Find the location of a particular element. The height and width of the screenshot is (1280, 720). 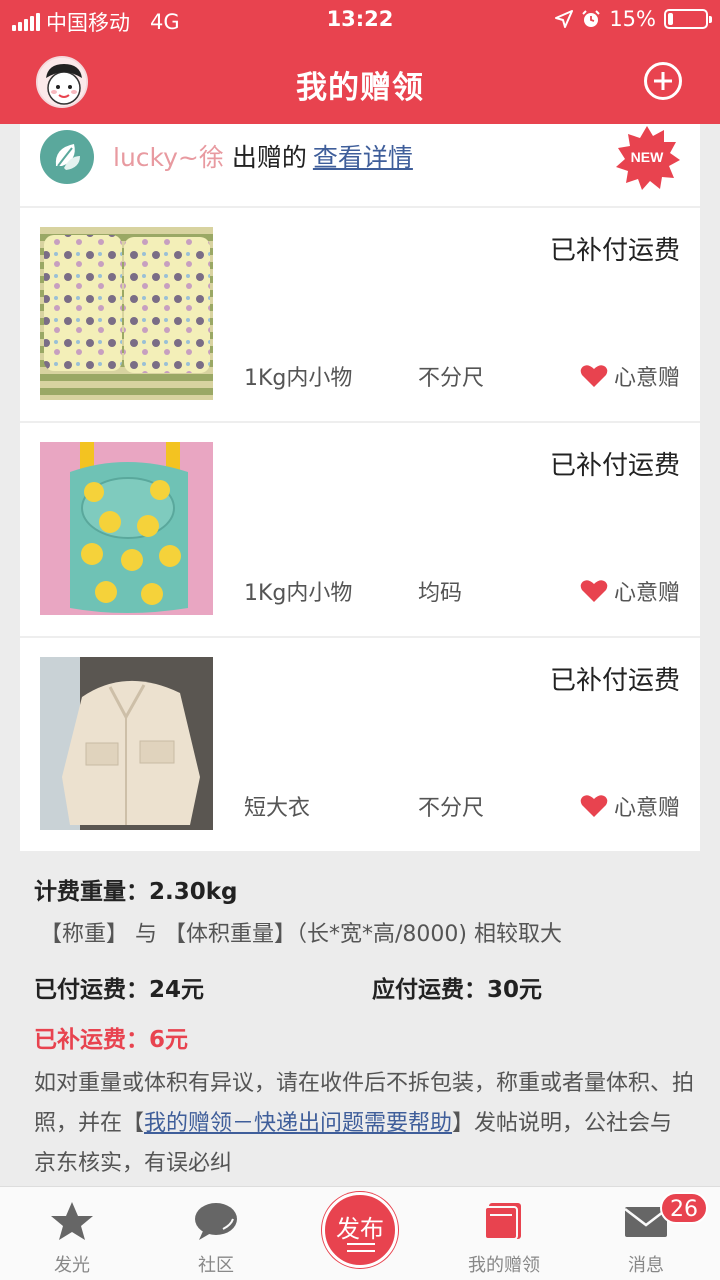

tab-faguang: 发光 is located at coordinates (72, 1233).